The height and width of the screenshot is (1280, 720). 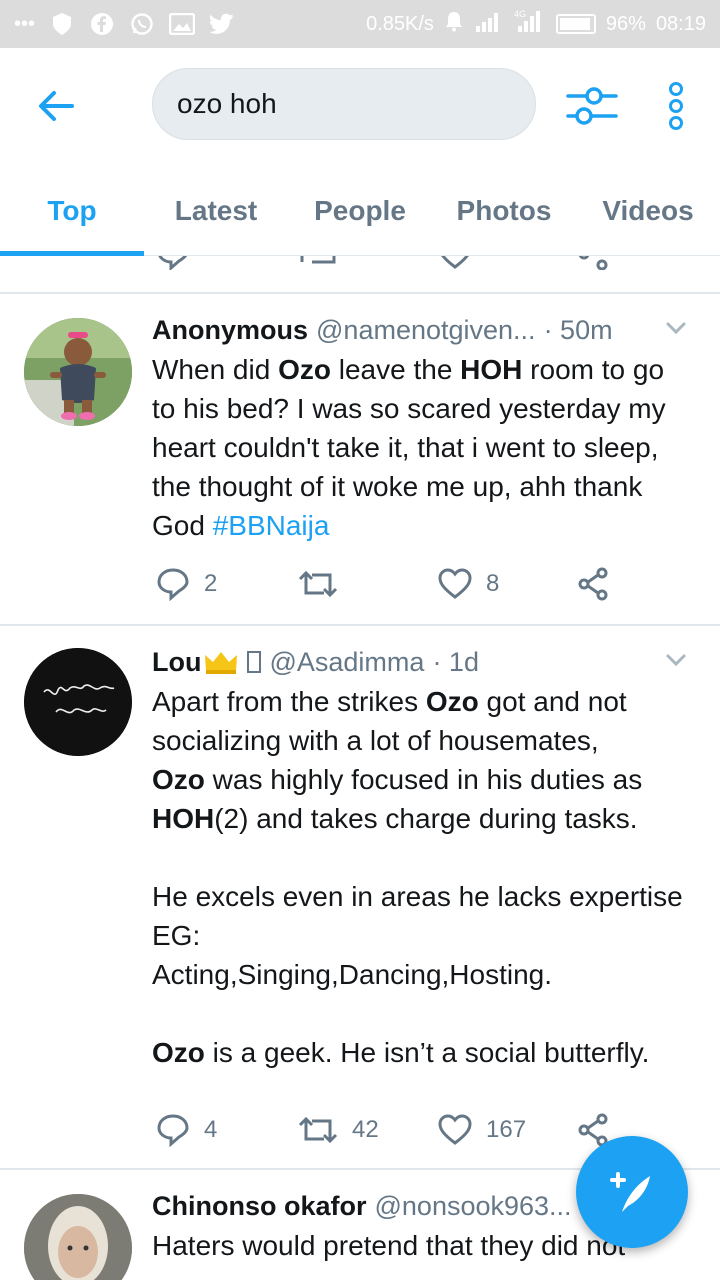 I want to click on signal-4g-icon: 4G, so click(x=530, y=24).